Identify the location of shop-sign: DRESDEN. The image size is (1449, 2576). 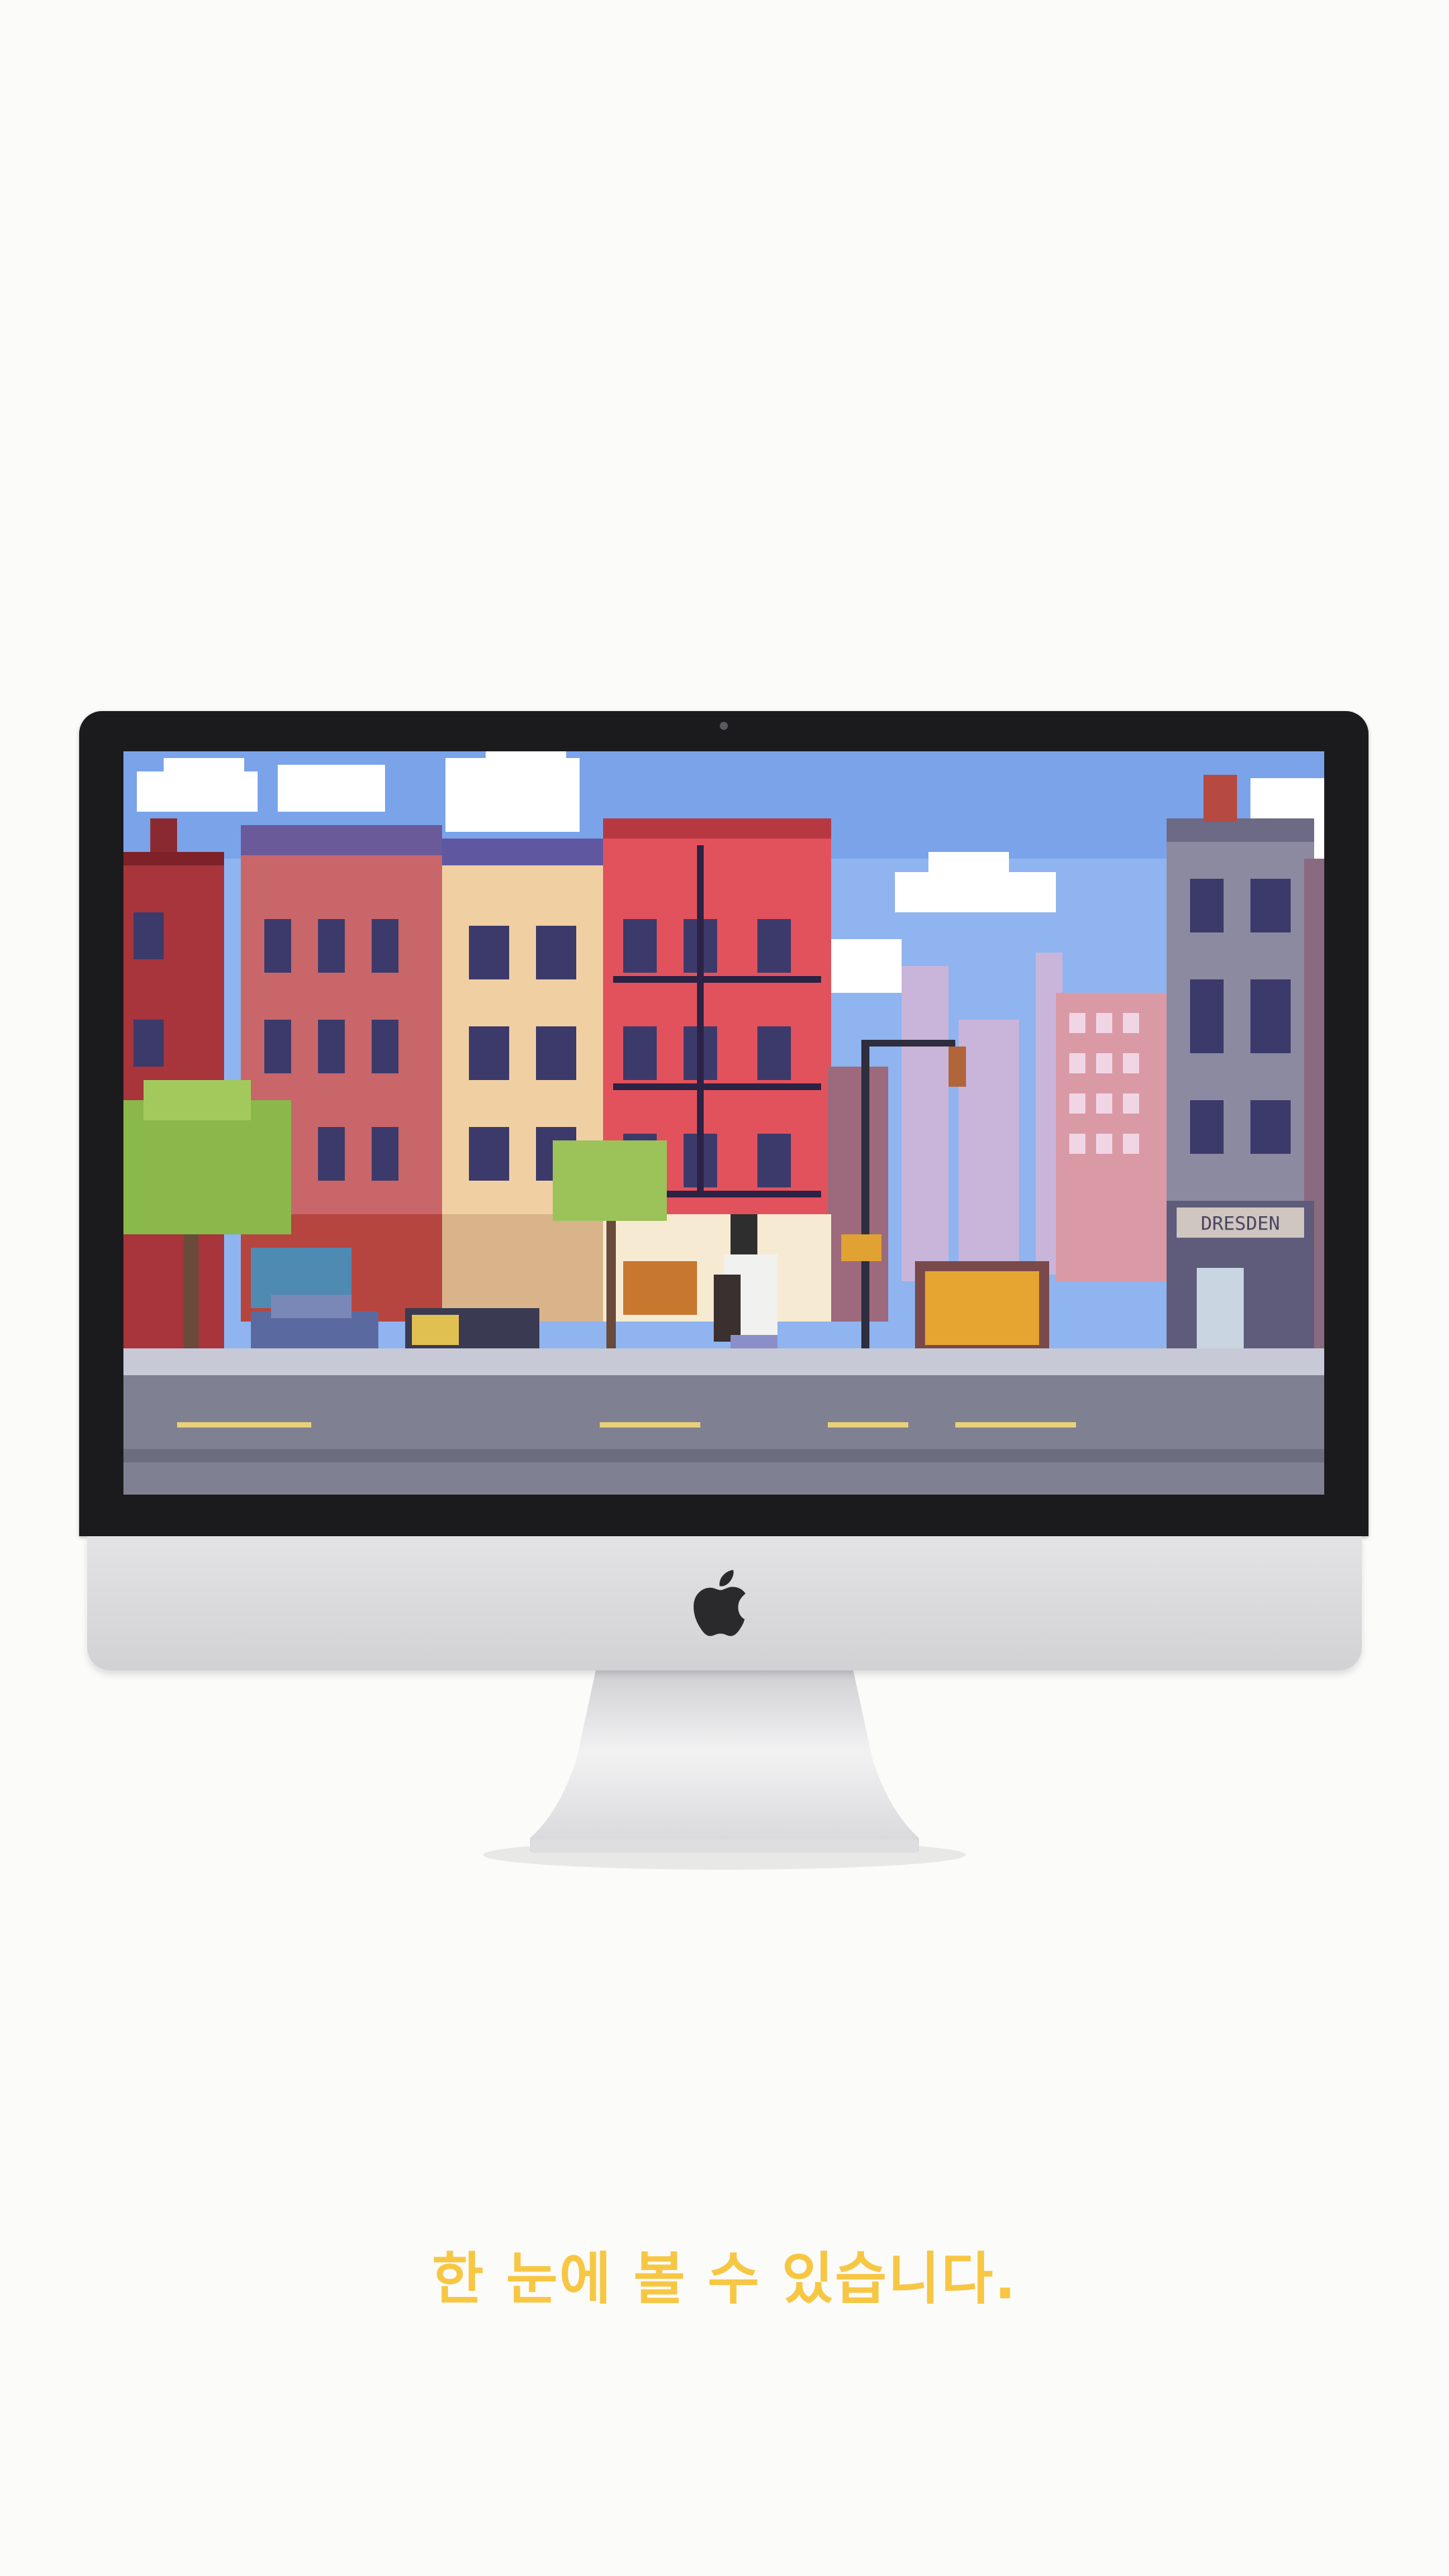
(1240, 1223).